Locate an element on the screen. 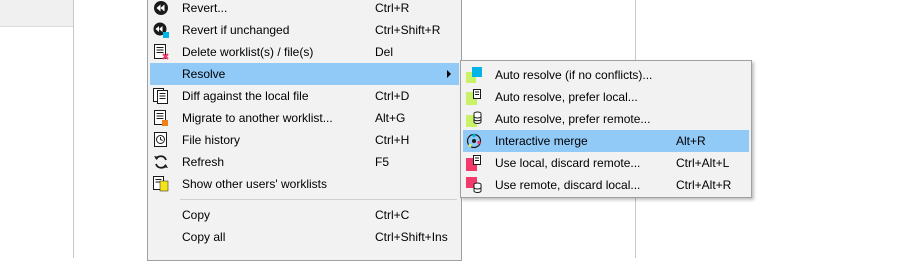 The height and width of the screenshot is (261, 901). menu-item-shortcut: Ctrl+H is located at coordinates (392, 140).